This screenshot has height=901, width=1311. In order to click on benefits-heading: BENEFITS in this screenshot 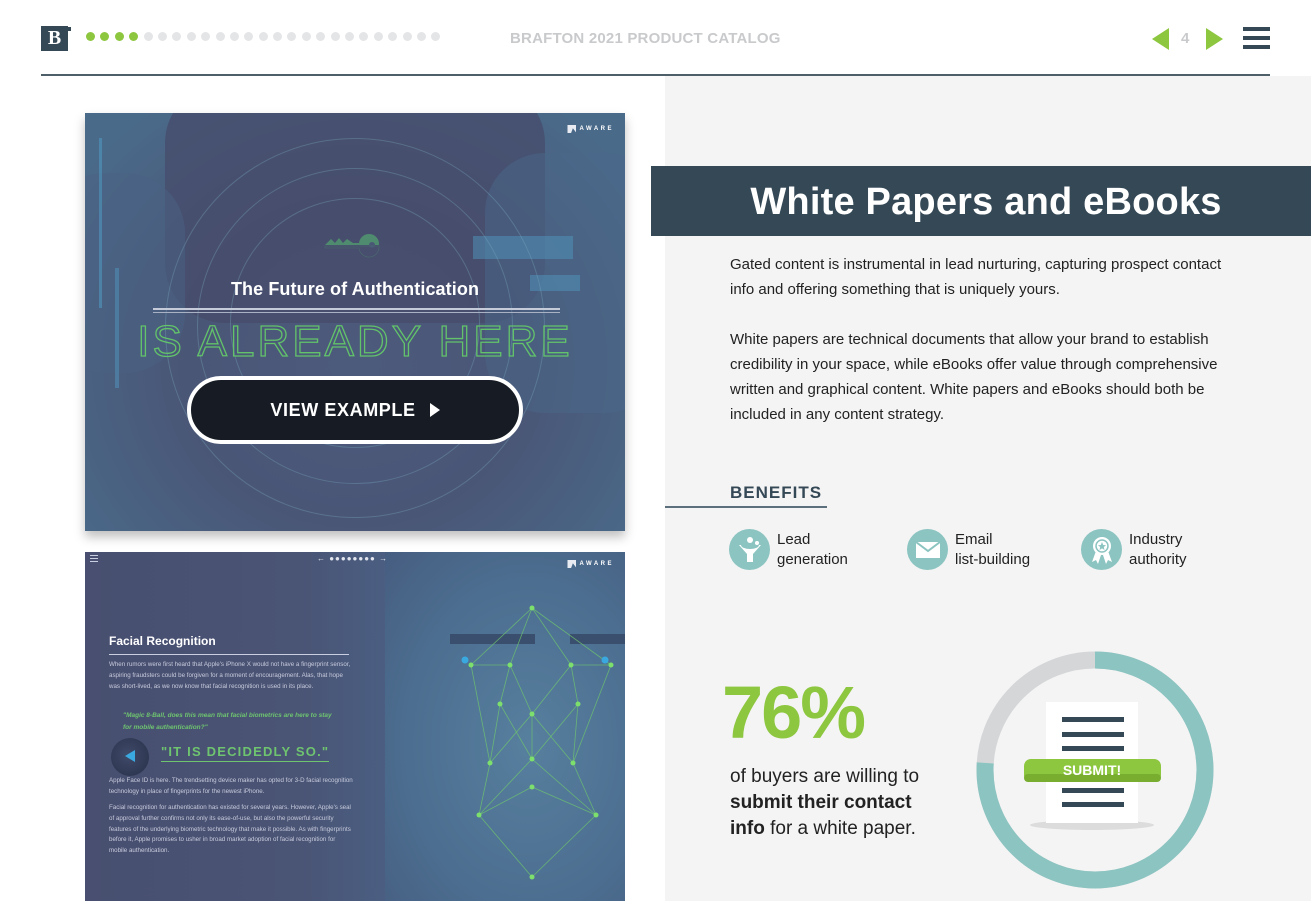, I will do `click(776, 492)`.